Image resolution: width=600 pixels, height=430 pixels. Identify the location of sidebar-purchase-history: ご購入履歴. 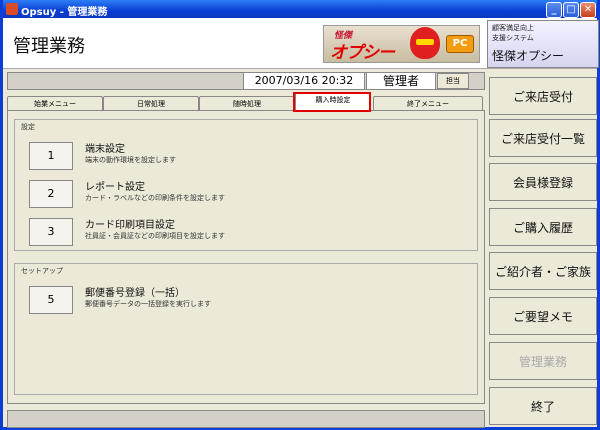
(543, 227).